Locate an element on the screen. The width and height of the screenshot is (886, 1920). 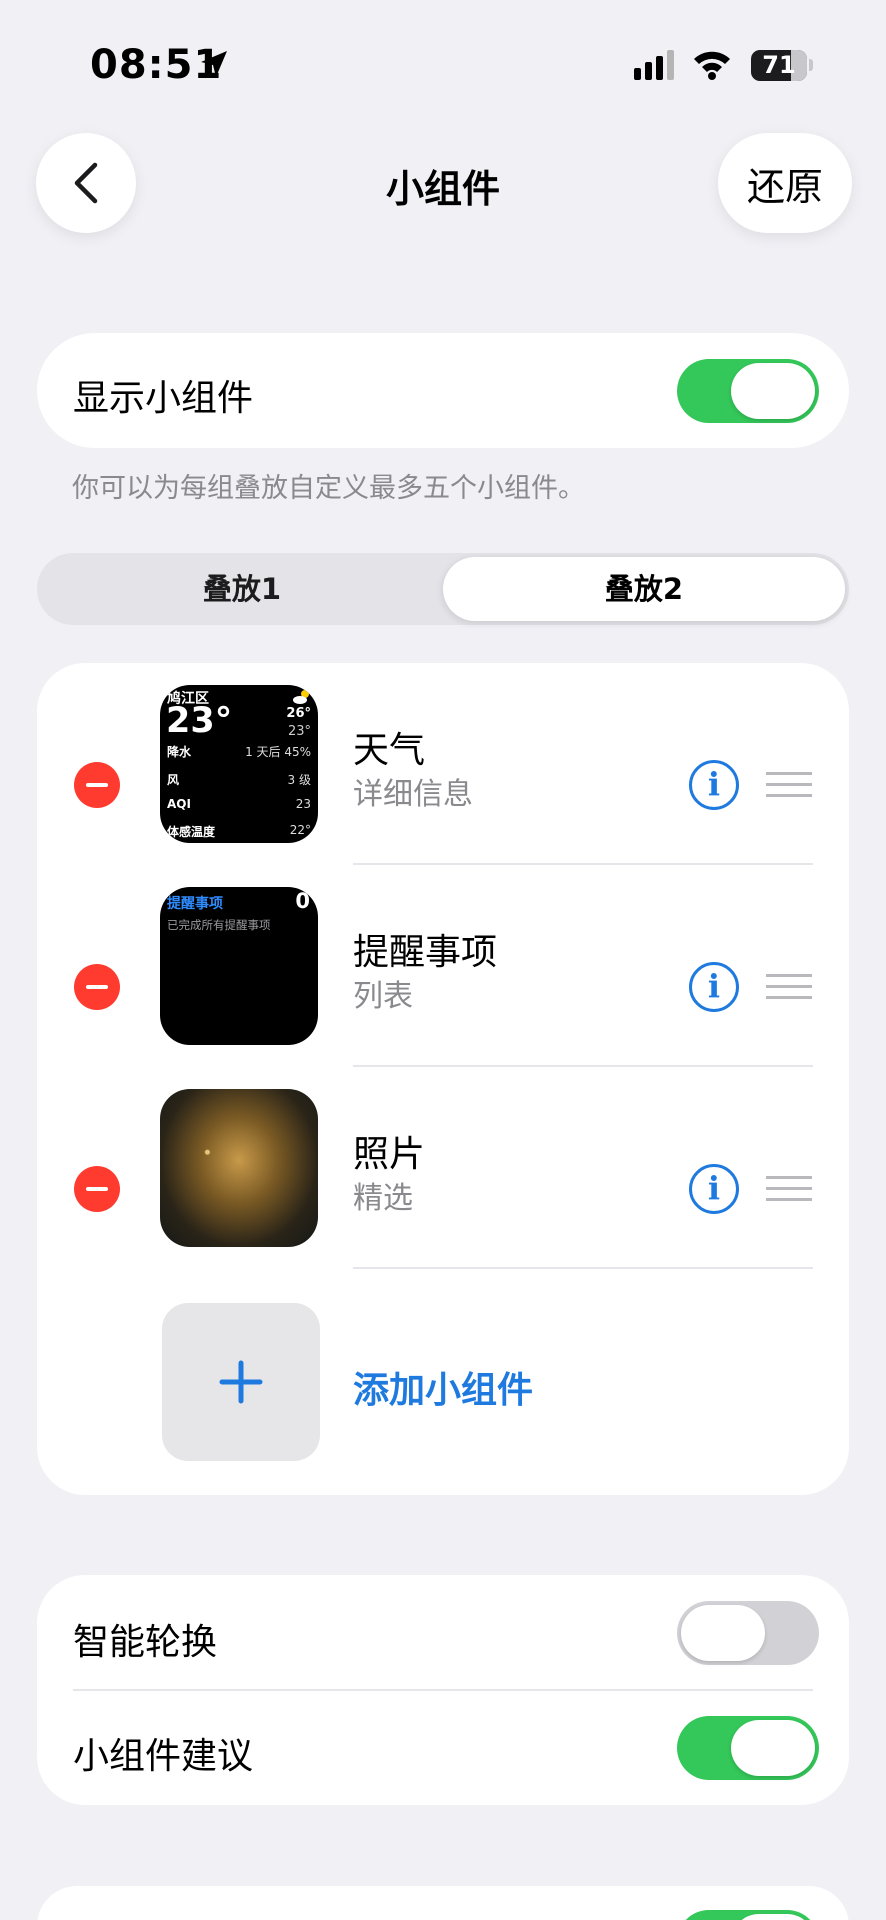
smart-rotate-label: 智能轮换 is located at coordinates (145, 1642).